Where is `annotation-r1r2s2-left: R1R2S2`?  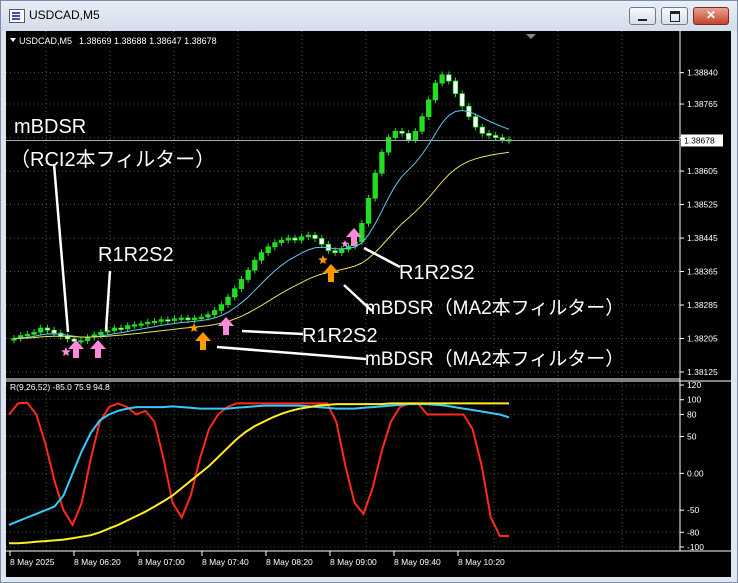 annotation-r1r2s2-left: R1R2S2 is located at coordinates (136, 255).